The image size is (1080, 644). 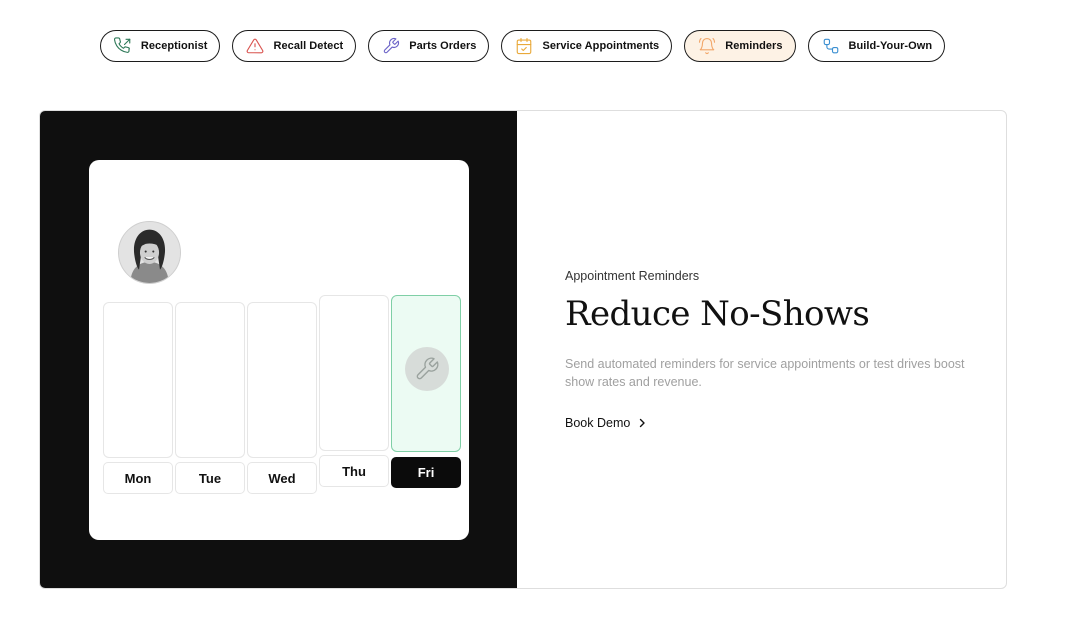 I want to click on tab-receptionist: Receptionist, so click(x=160, y=46).